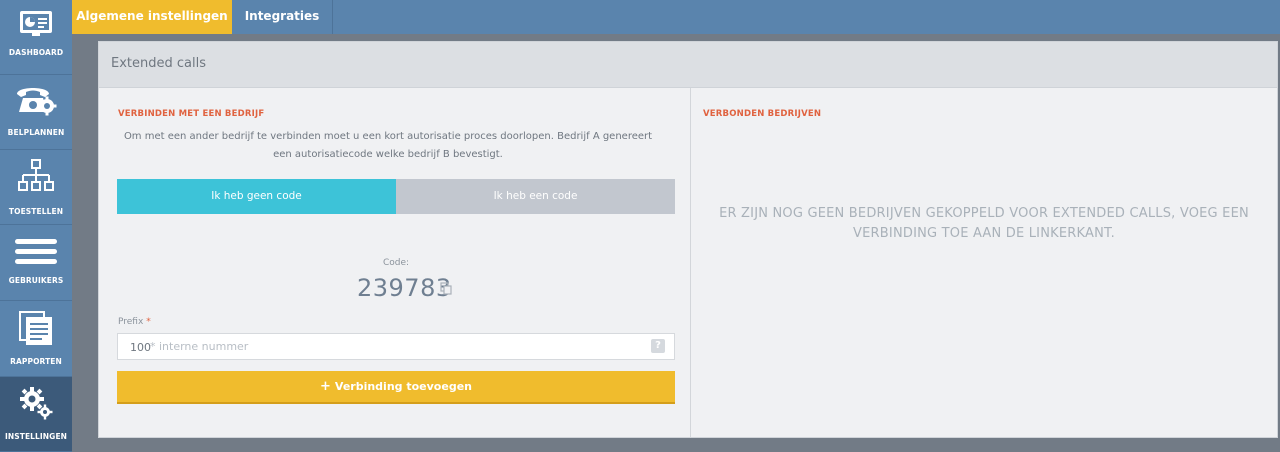  I want to click on code-toggle: Ik heb geen code Ik heb een code, so click(396, 196).